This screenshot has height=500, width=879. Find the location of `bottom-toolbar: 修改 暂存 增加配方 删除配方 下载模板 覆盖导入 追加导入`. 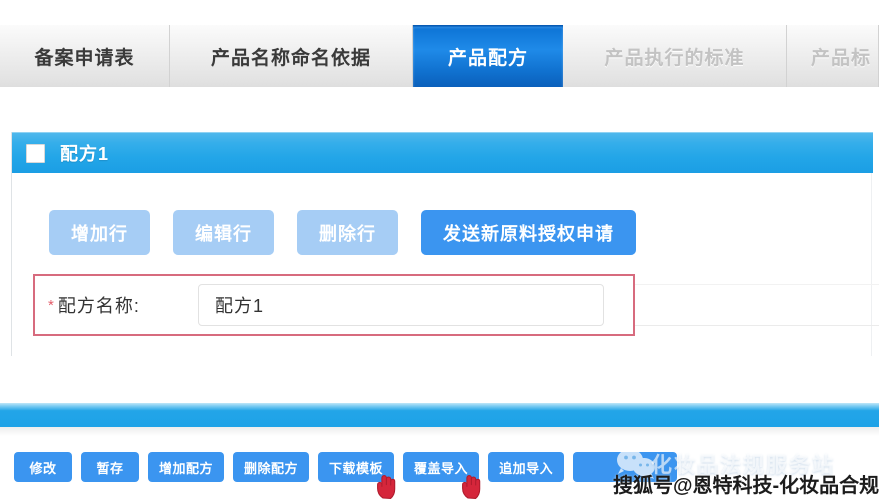

bottom-toolbar: 修改 暂存 增加配方 删除配方 下载模板 覆盖导入 追加导入 is located at coordinates (346, 467).